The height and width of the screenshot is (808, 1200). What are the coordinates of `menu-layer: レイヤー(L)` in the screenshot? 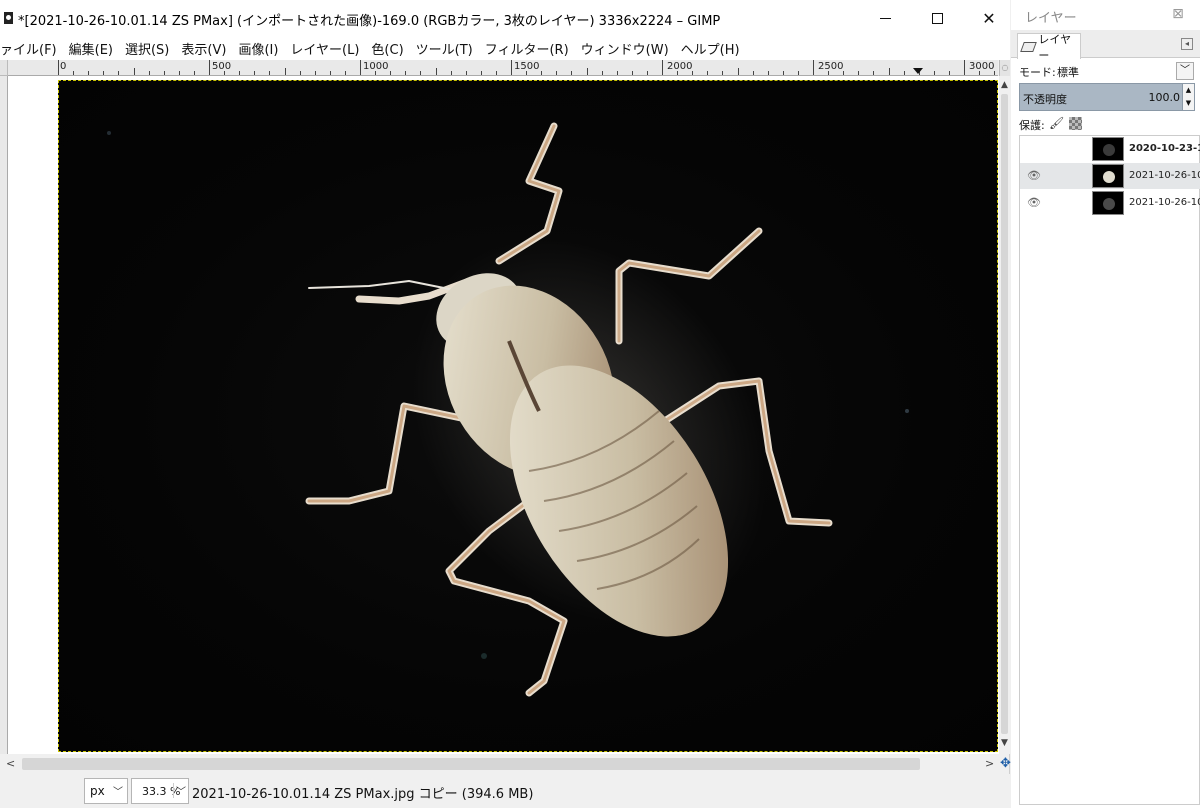 It's located at (325, 48).